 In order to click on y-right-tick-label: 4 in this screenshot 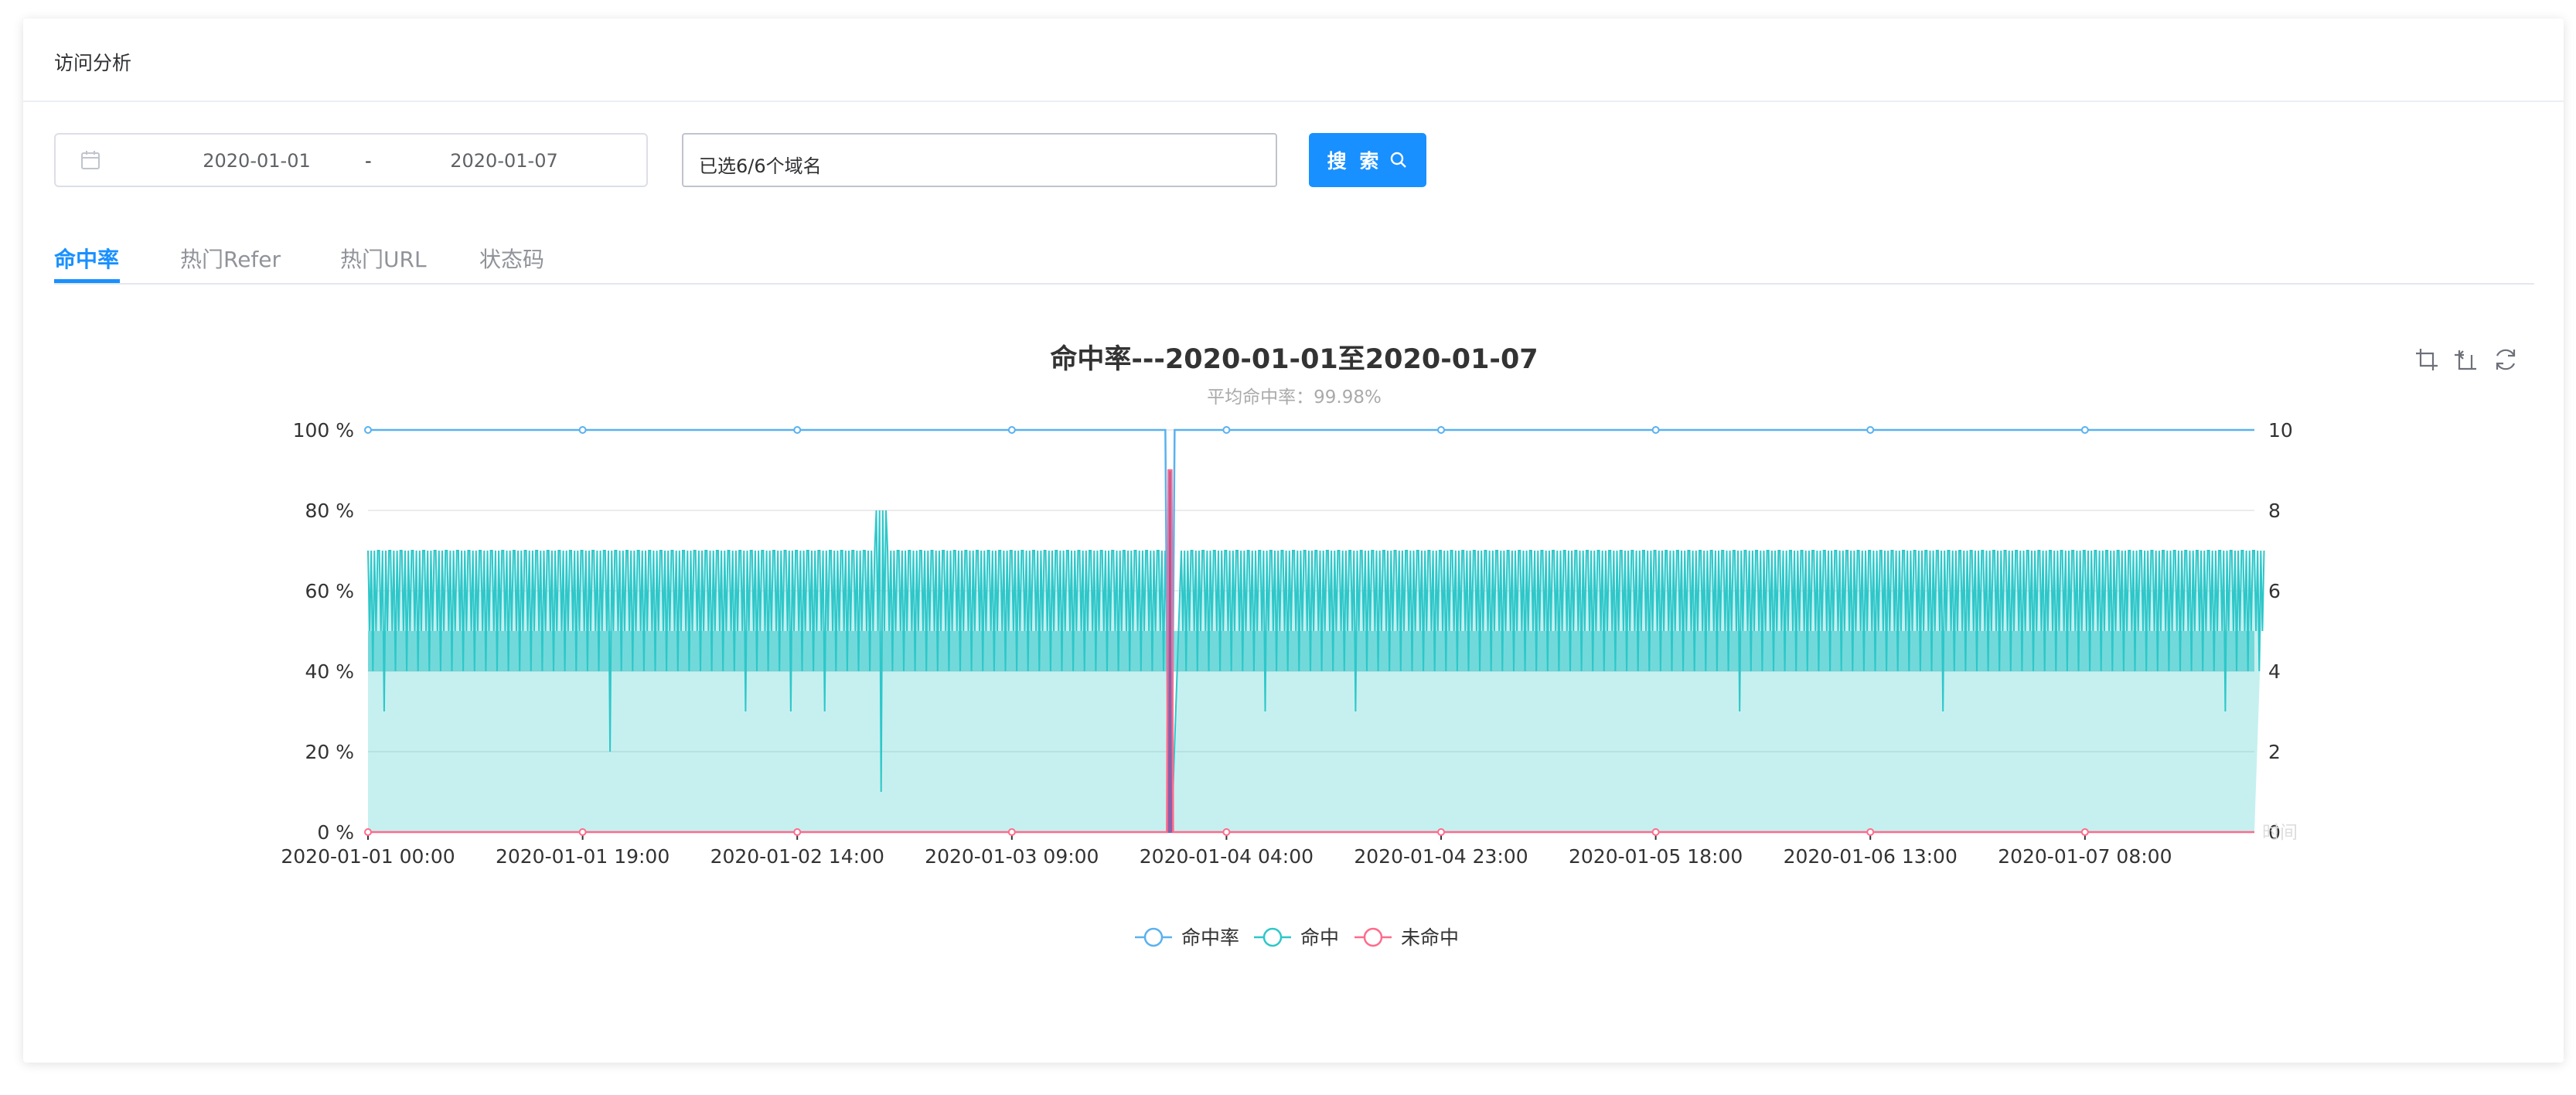, I will do `click(2274, 671)`.